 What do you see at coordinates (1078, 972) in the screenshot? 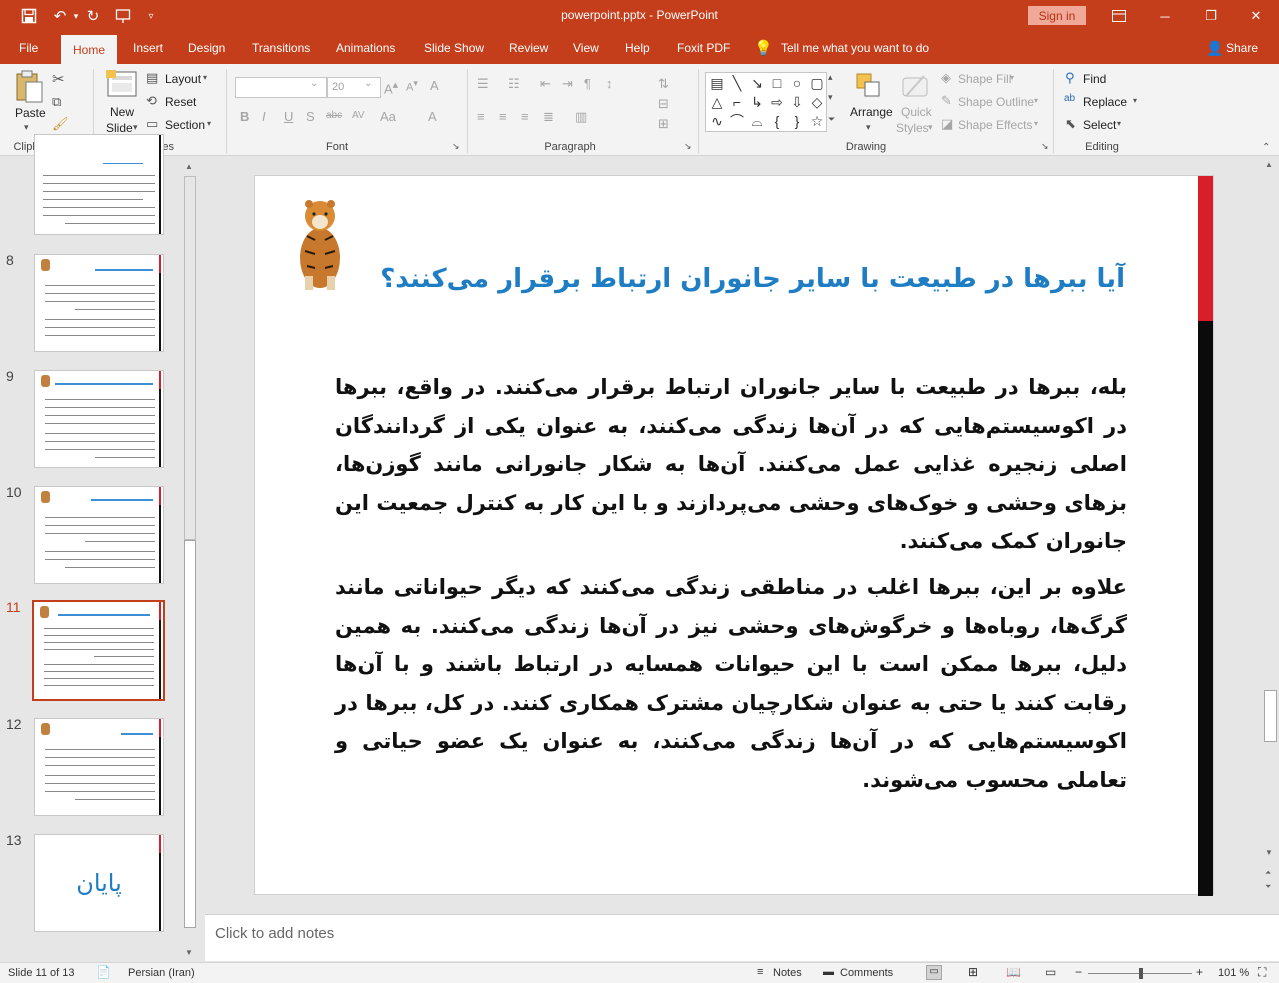
I see `zoom-out-icon: −` at bounding box center [1078, 972].